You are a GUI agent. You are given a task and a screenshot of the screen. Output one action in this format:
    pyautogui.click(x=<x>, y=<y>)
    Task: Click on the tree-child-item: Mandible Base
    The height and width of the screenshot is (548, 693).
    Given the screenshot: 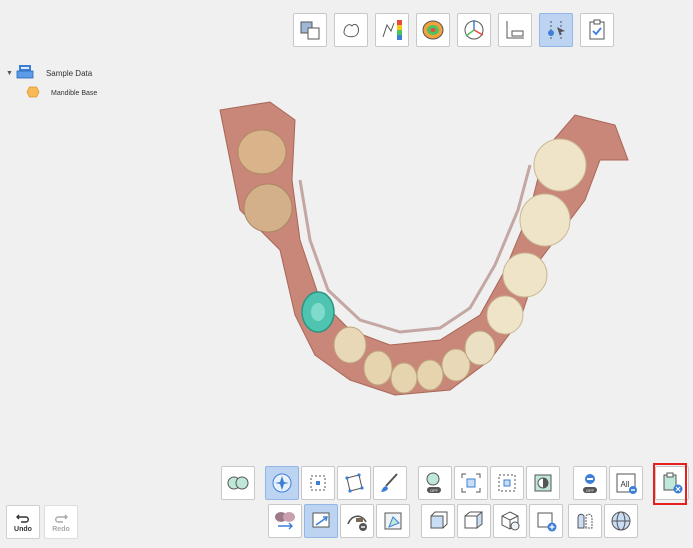 What is the action you would take?
    pyautogui.click(x=61, y=93)
    